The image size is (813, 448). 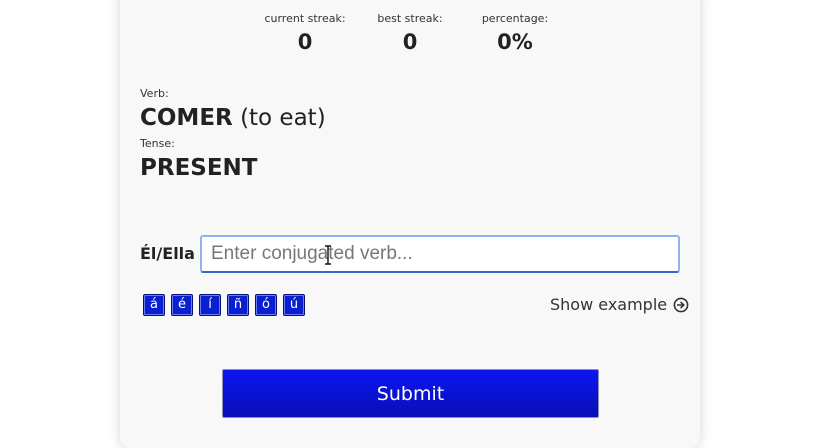 What do you see at coordinates (199, 168) in the screenshot?
I see `tense-value: PRESENT` at bounding box center [199, 168].